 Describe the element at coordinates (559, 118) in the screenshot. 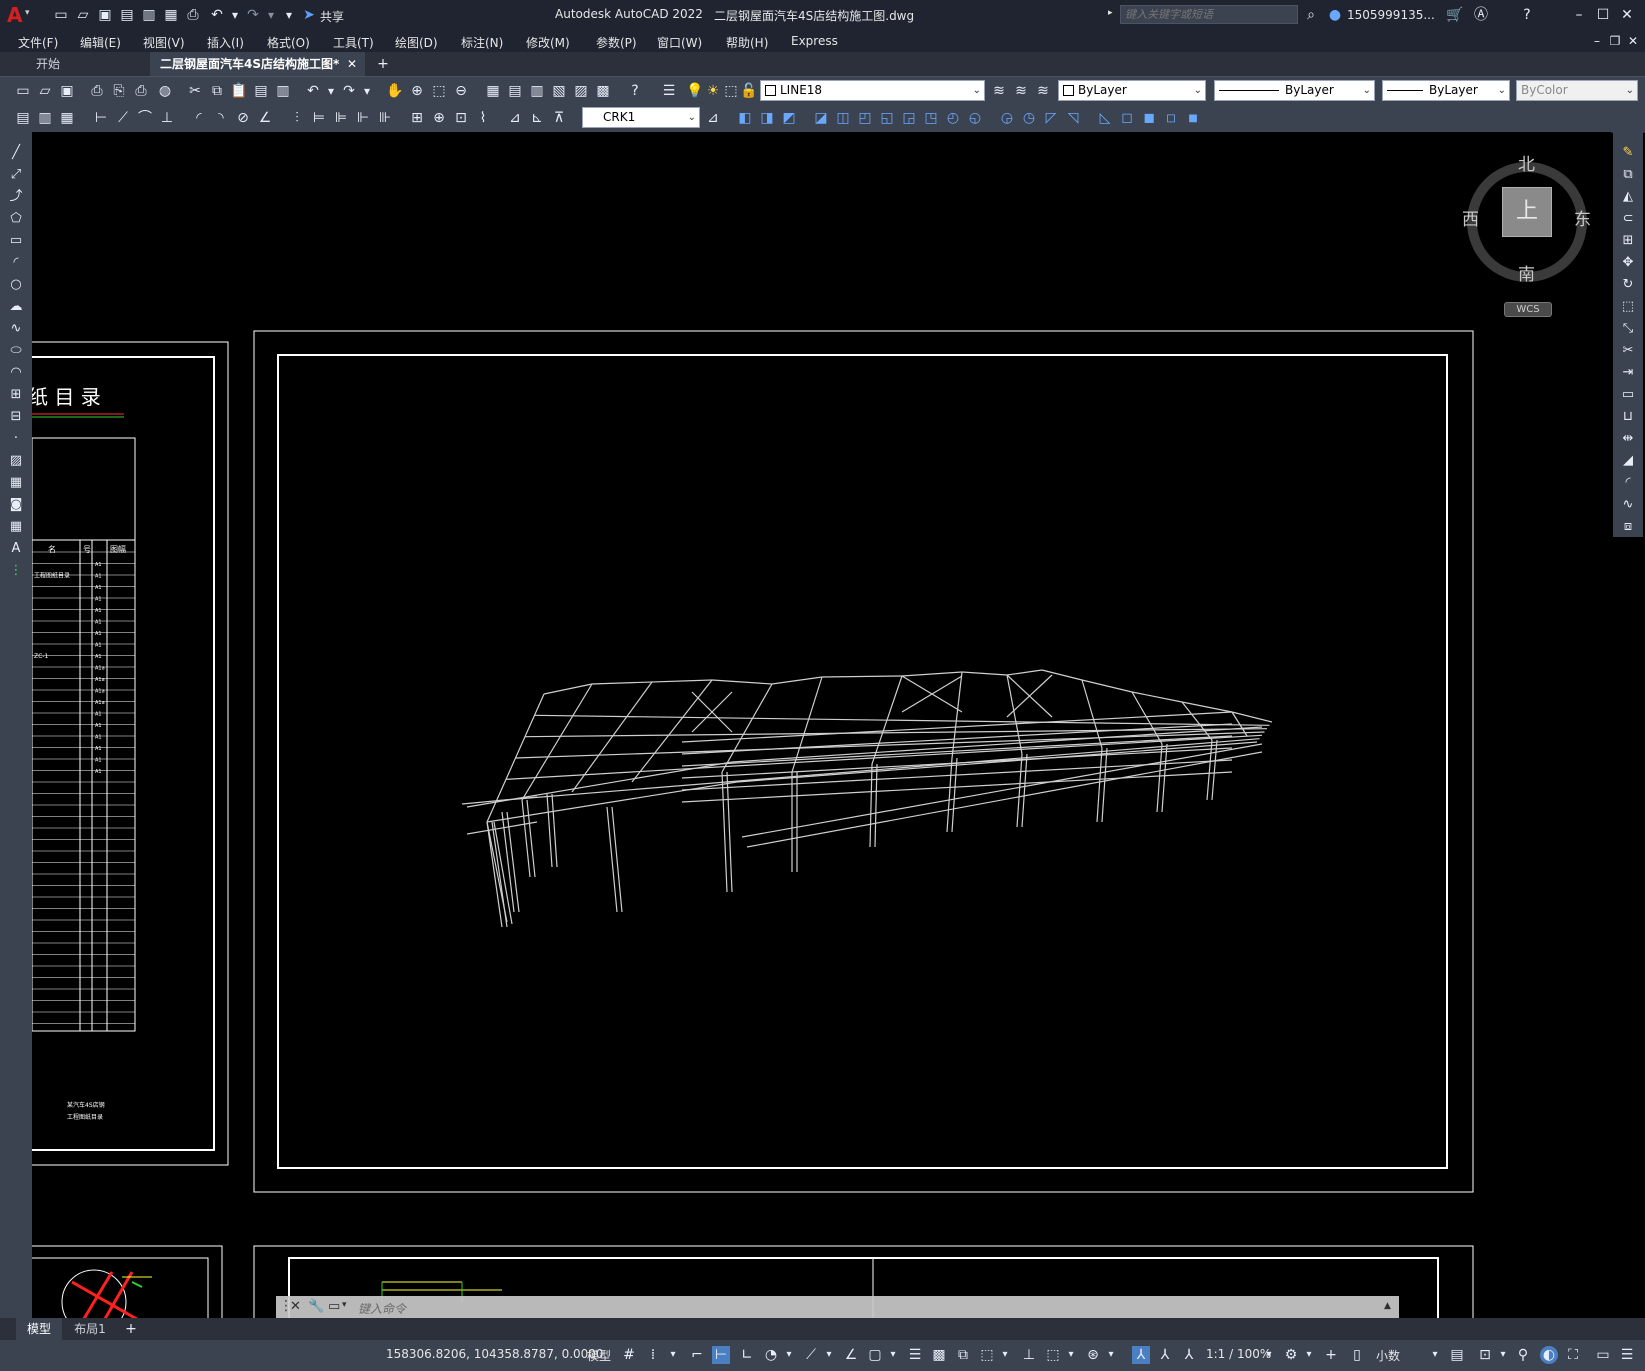

I see `dimension-update-2-icon: ⊼` at that location.